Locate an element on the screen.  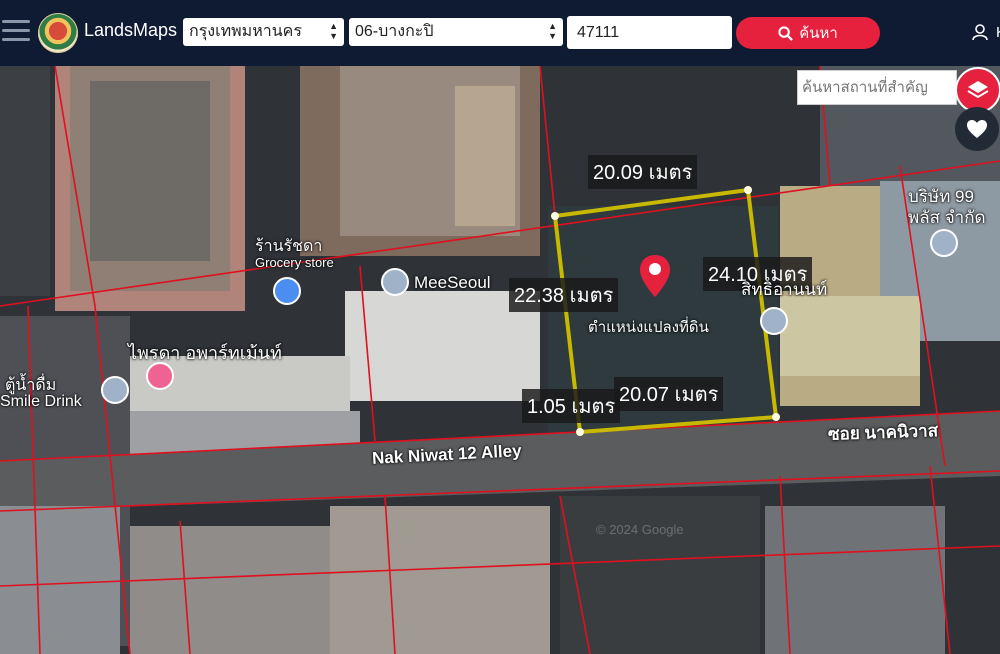
heart-icon is located at coordinates (977, 129).